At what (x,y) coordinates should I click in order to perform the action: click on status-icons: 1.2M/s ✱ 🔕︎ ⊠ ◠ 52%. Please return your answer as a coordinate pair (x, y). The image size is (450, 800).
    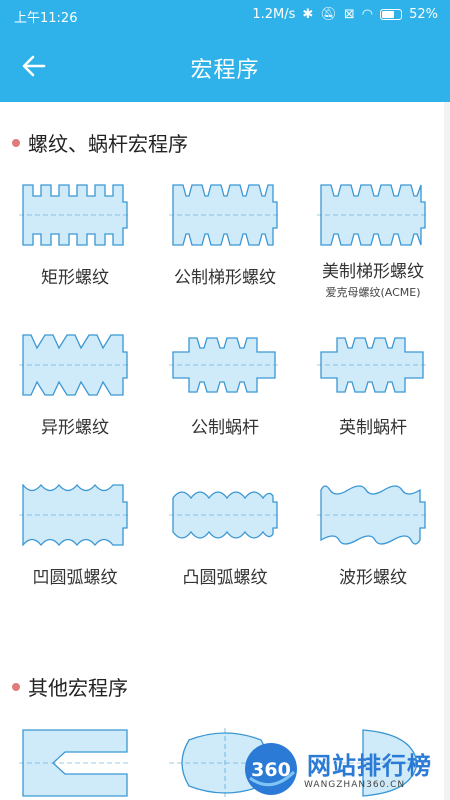
    Looking at the image, I should click on (345, 14).